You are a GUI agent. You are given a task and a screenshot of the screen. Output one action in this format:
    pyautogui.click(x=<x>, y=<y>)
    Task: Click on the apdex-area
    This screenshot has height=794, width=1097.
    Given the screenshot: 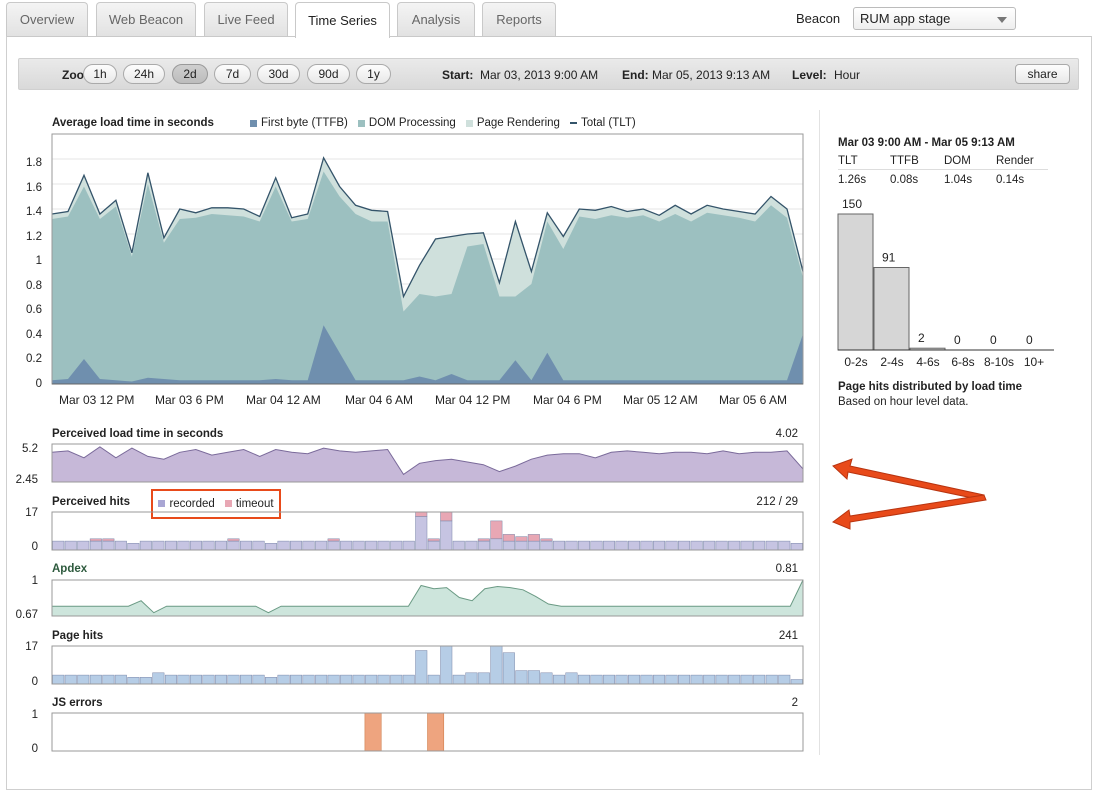 What is the action you would take?
    pyautogui.click(x=427, y=598)
    